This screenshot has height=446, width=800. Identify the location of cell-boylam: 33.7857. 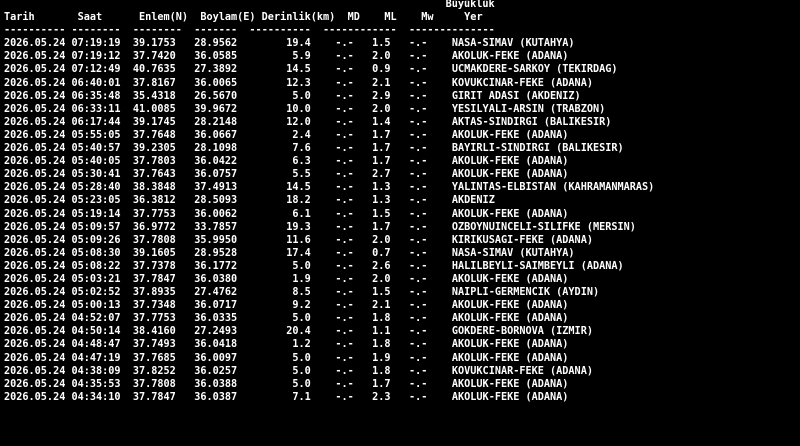
(216, 227).